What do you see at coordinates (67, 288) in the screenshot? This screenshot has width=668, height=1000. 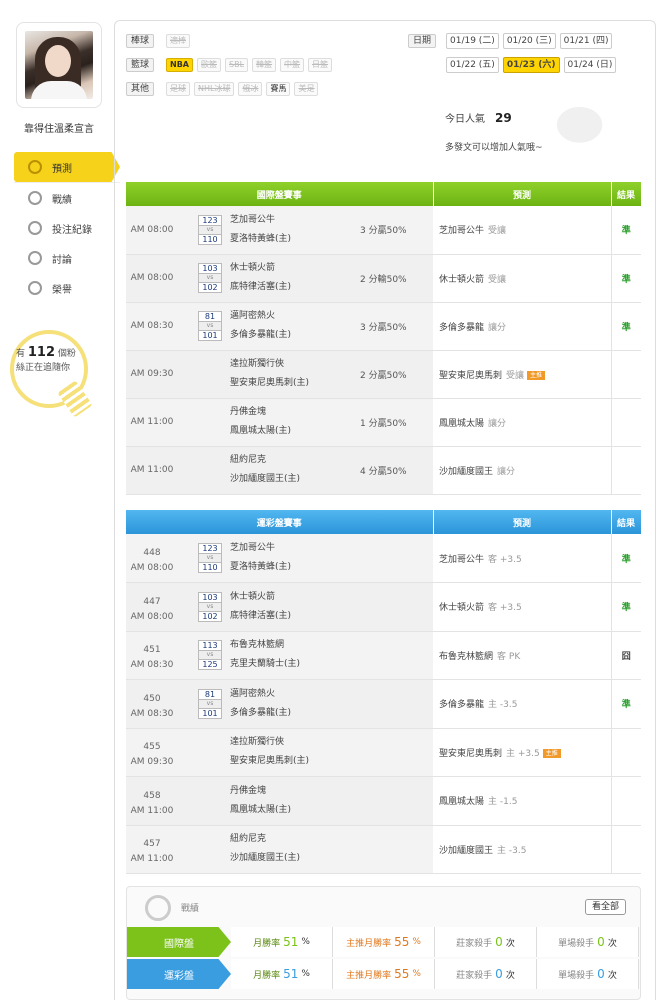 I see `sidebar-item-4: 榮譽` at bounding box center [67, 288].